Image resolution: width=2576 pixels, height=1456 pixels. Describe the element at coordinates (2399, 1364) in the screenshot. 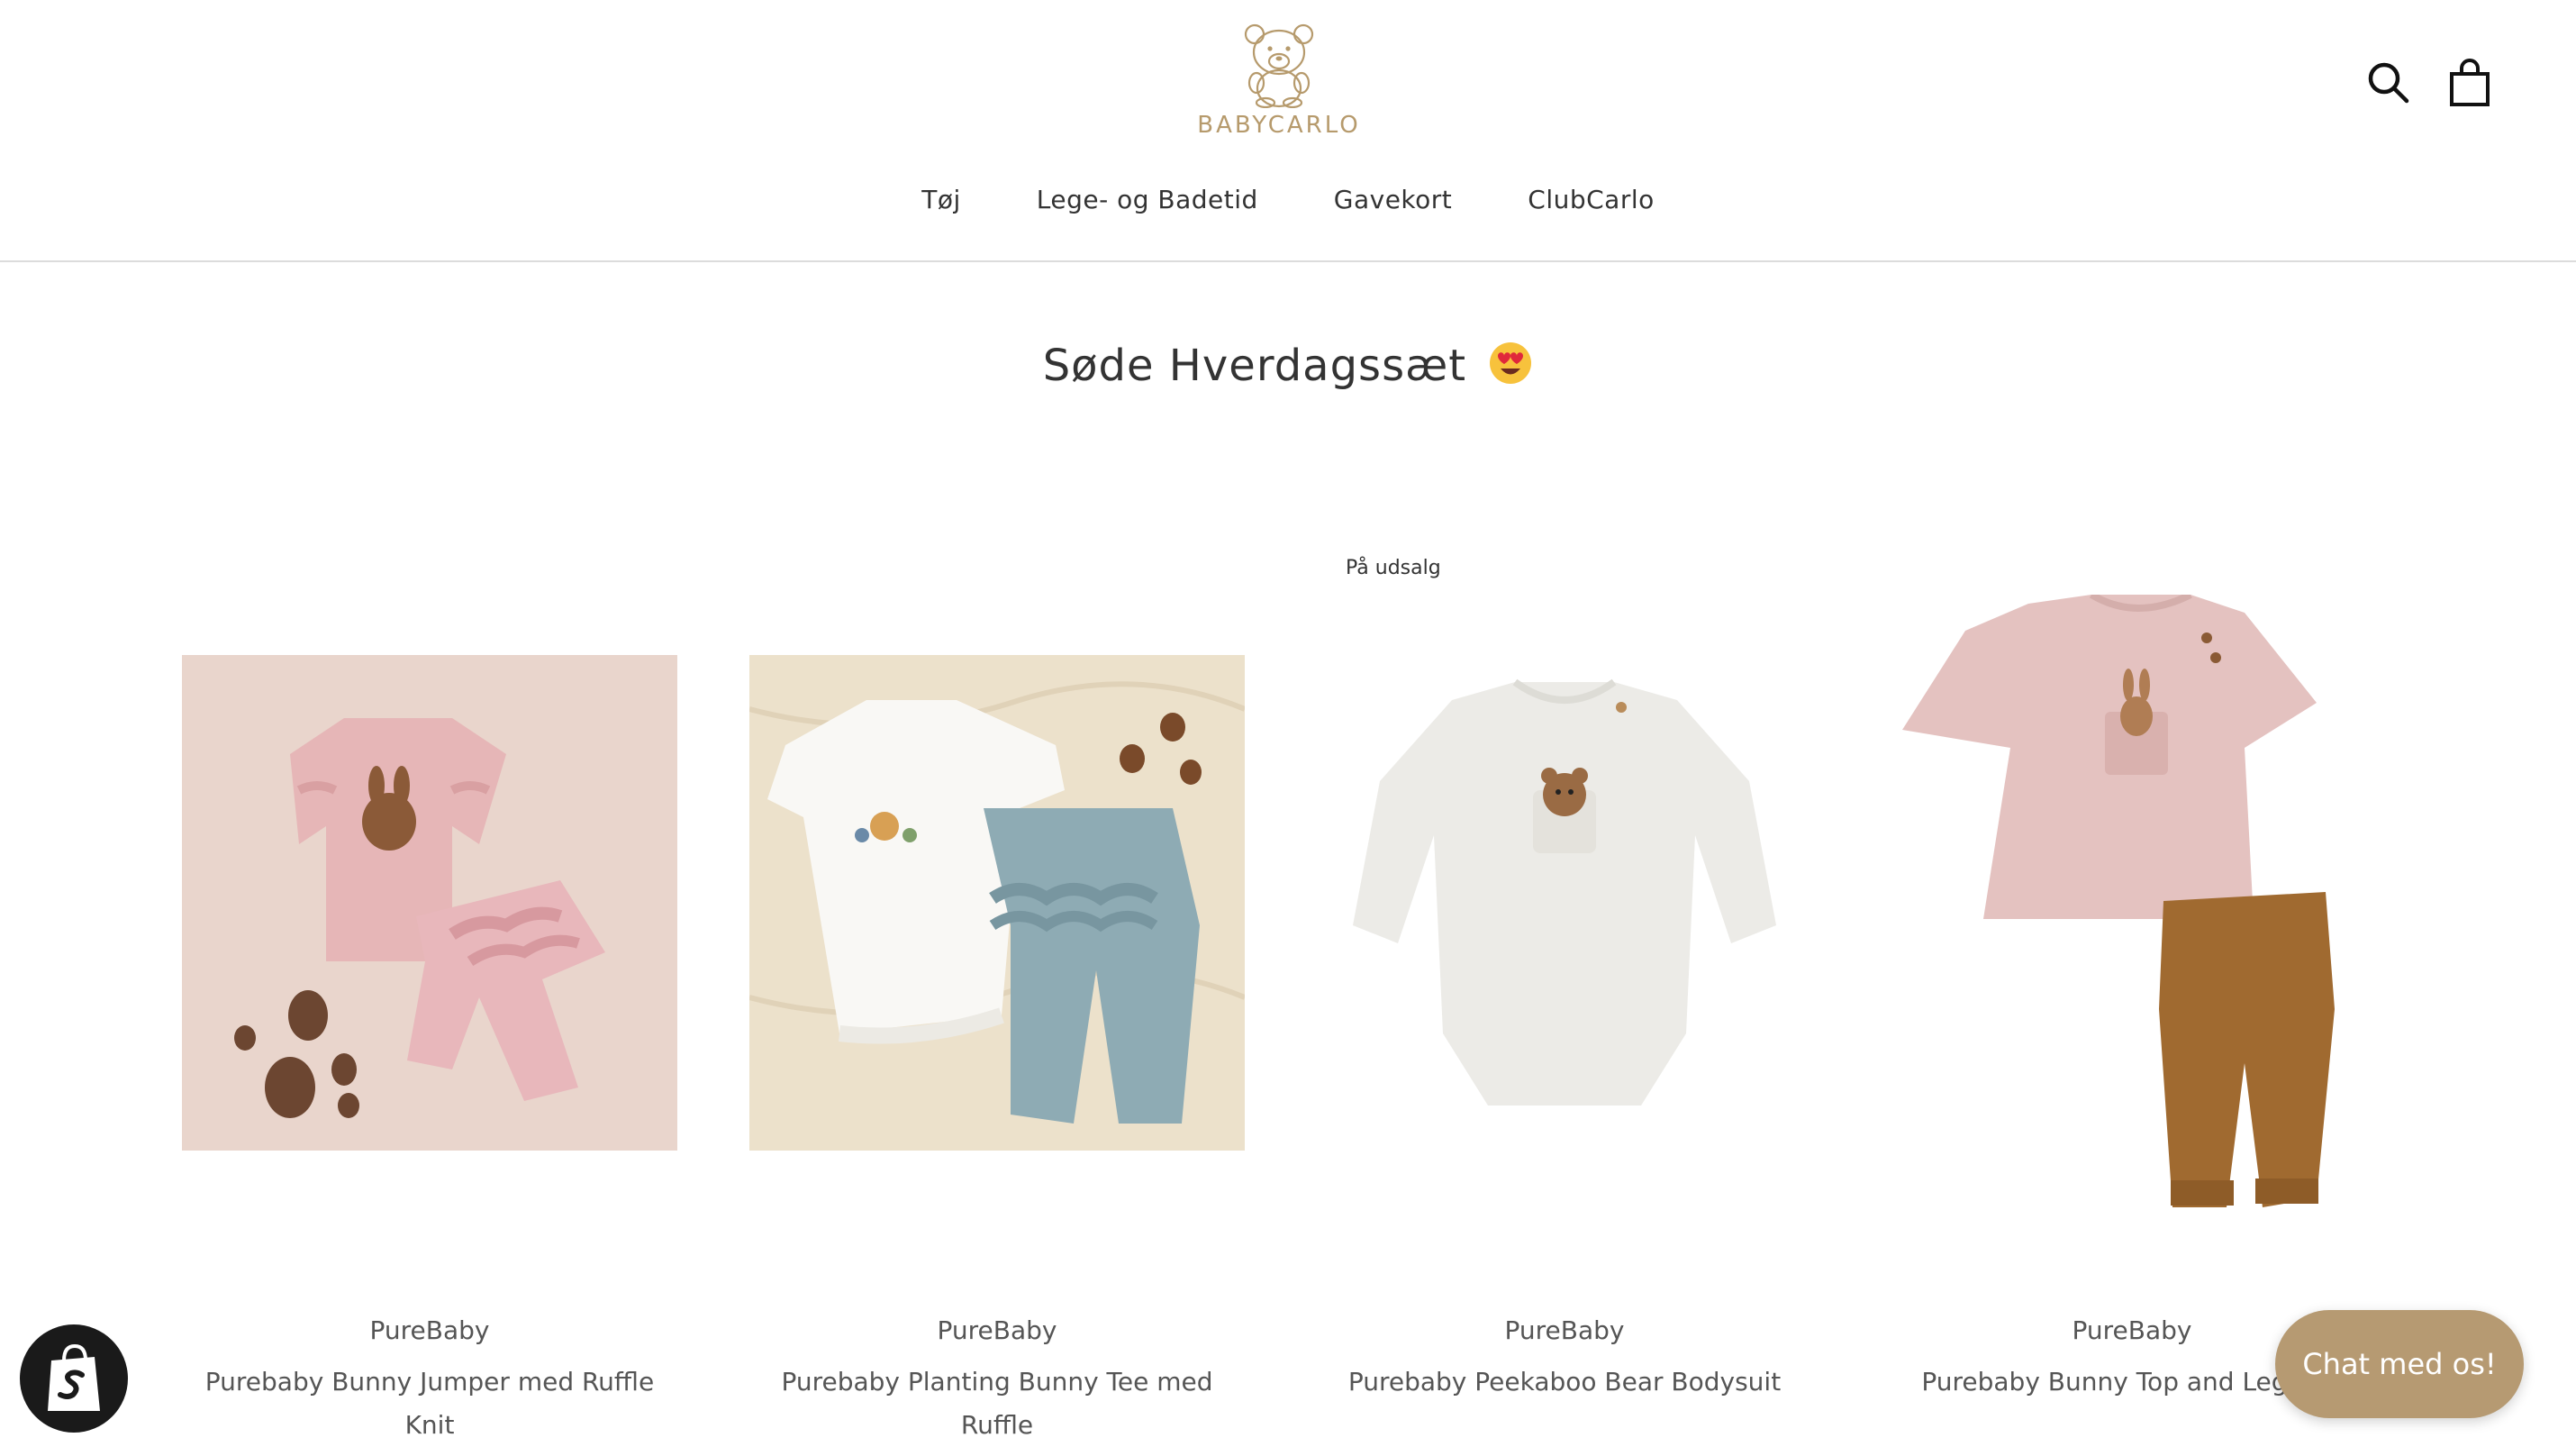

I see `chat-button: Chat med os!` at that location.